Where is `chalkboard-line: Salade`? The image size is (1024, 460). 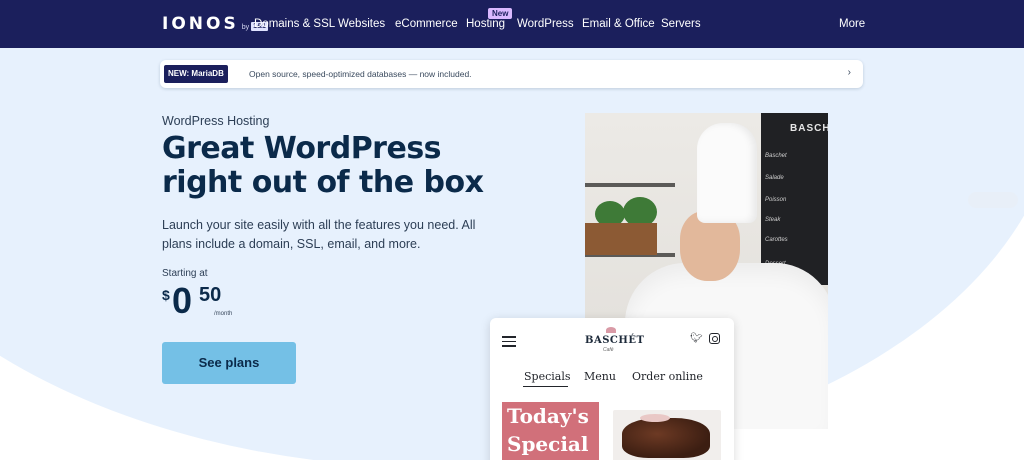
chalkboard-line: Salade is located at coordinates (774, 178).